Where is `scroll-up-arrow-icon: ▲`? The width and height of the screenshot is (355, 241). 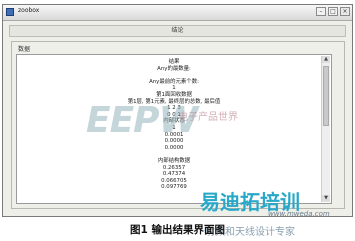
scroll-up-arrow-icon: ▲ is located at coordinates (326, 59).